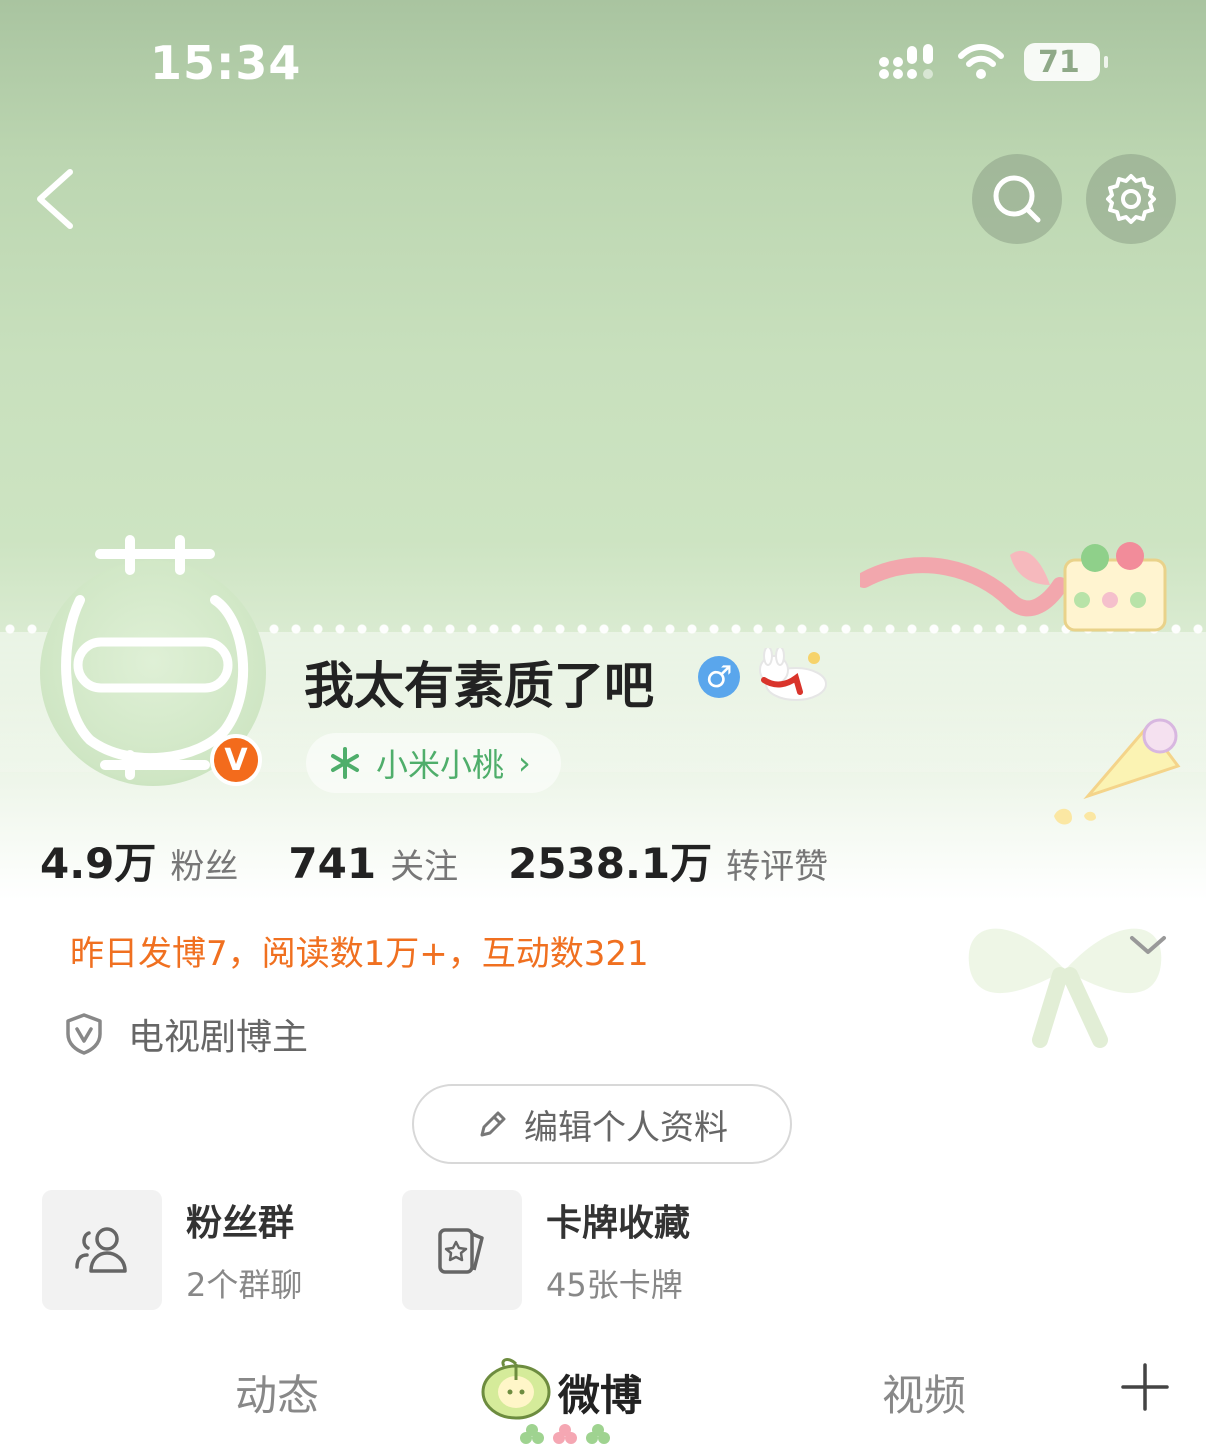  Describe the element at coordinates (493, 1124) in the screenshot. I see `pencil-icon` at that location.